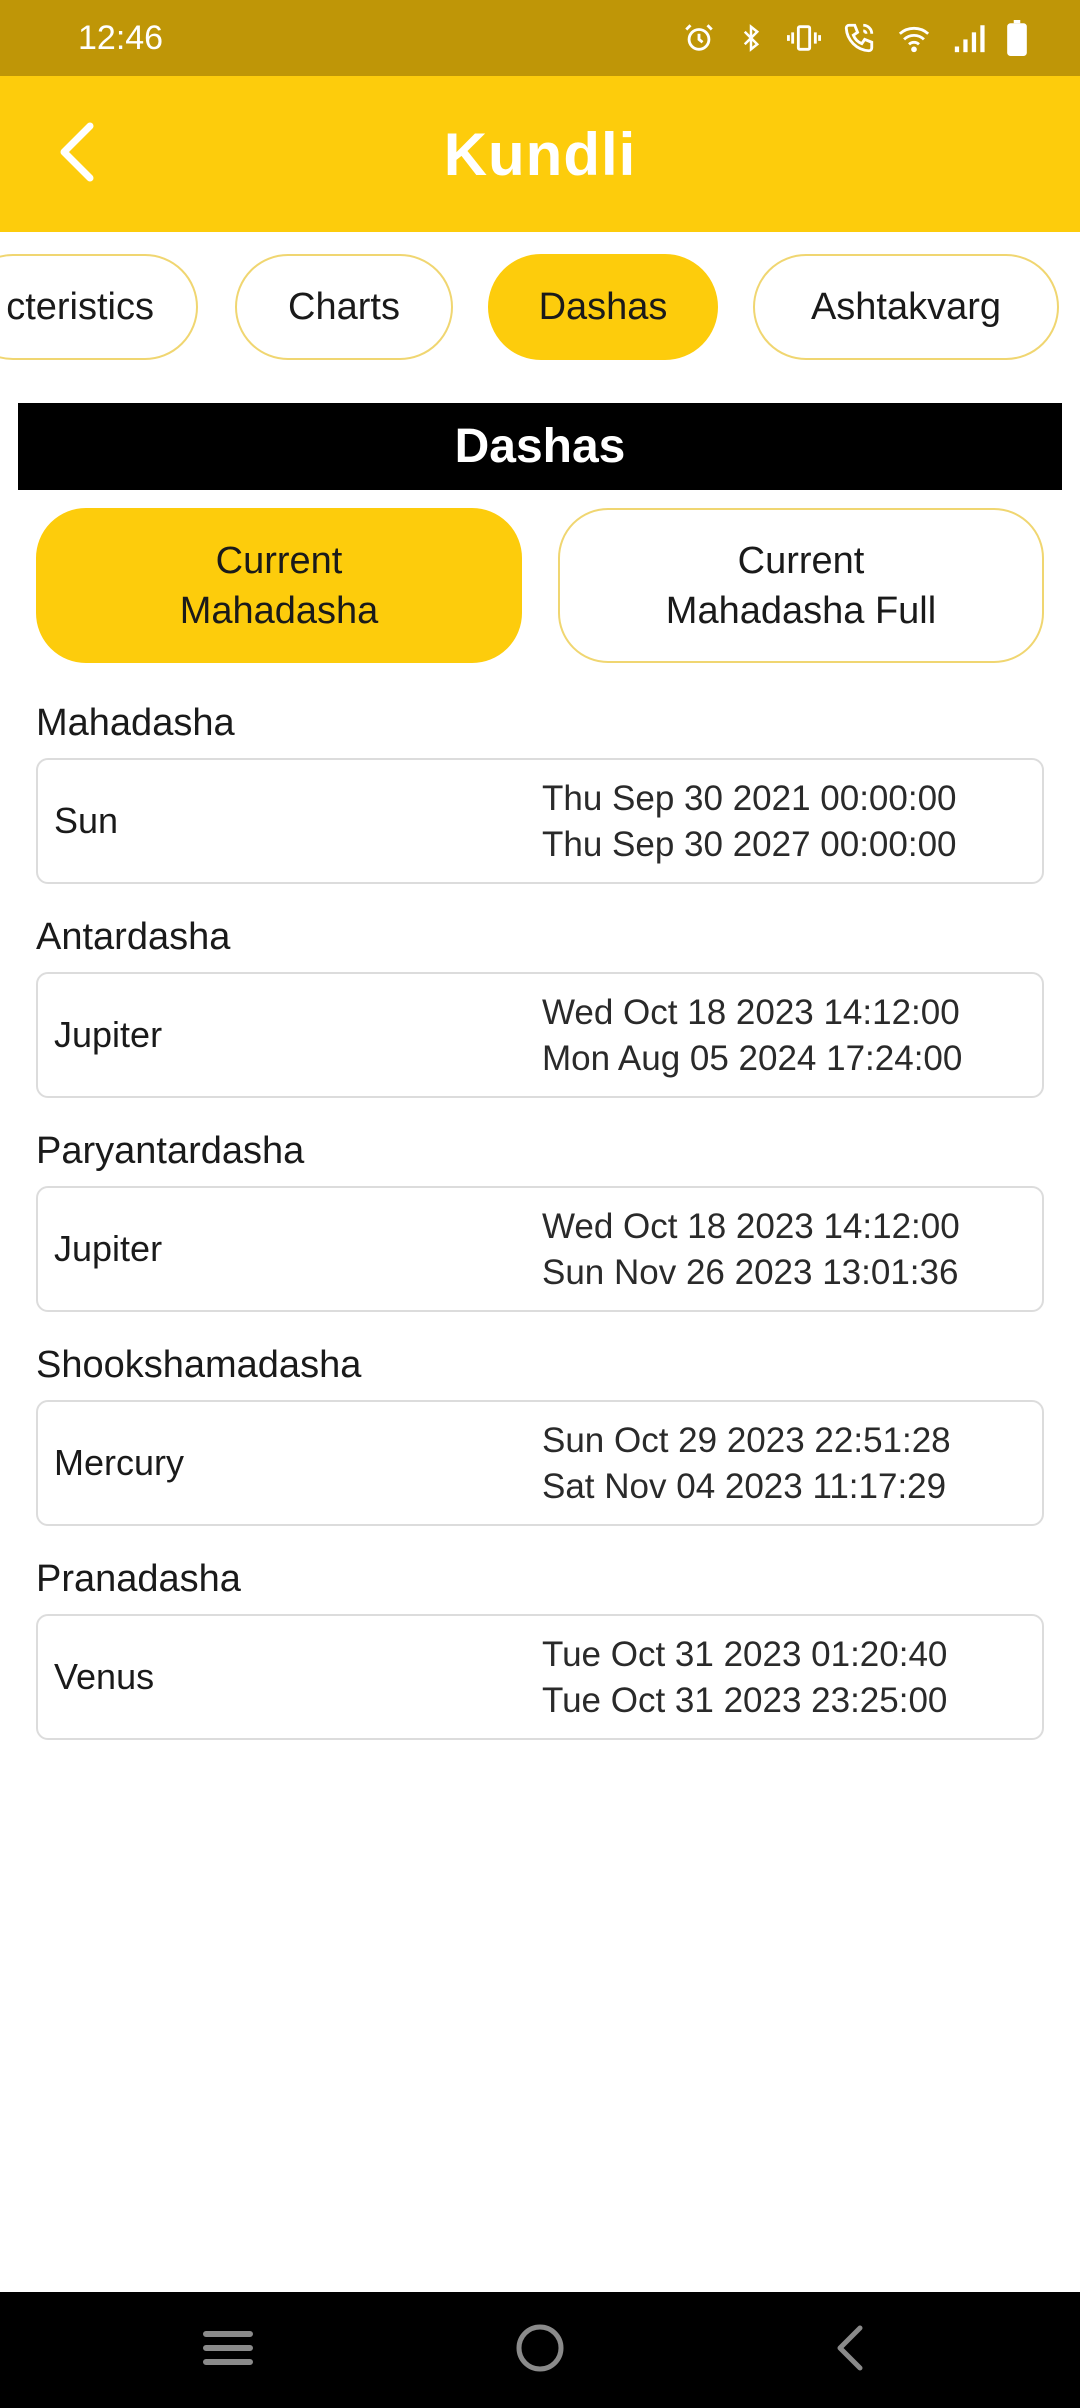  What do you see at coordinates (749, 798) in the screenshot?
I see `dasha-start-date: Thu Sep 30 2021 00:00:00` at bounding box center [749, 798].